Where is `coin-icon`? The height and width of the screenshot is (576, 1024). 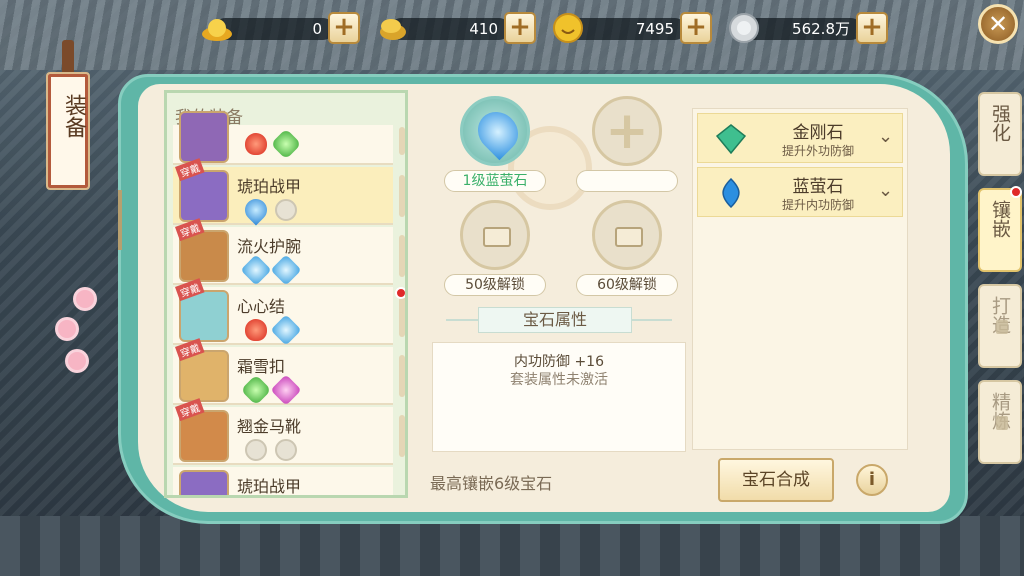
coin-icon is located at coordinates (569, 28).